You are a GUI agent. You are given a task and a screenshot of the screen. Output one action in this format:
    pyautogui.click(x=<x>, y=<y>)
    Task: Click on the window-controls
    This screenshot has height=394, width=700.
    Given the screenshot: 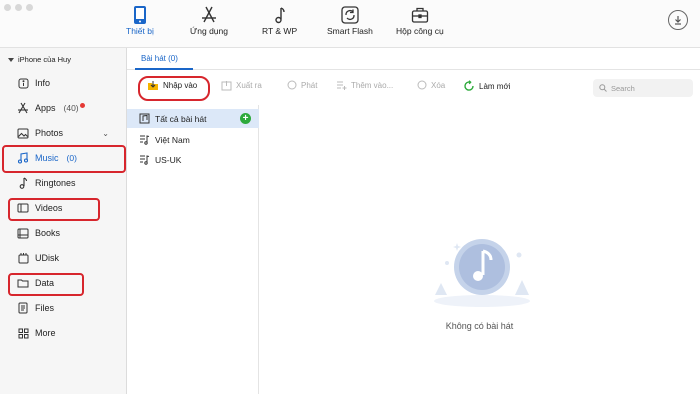 What is the action you would take?
    pyautogui.click(x=18, y=7)
    